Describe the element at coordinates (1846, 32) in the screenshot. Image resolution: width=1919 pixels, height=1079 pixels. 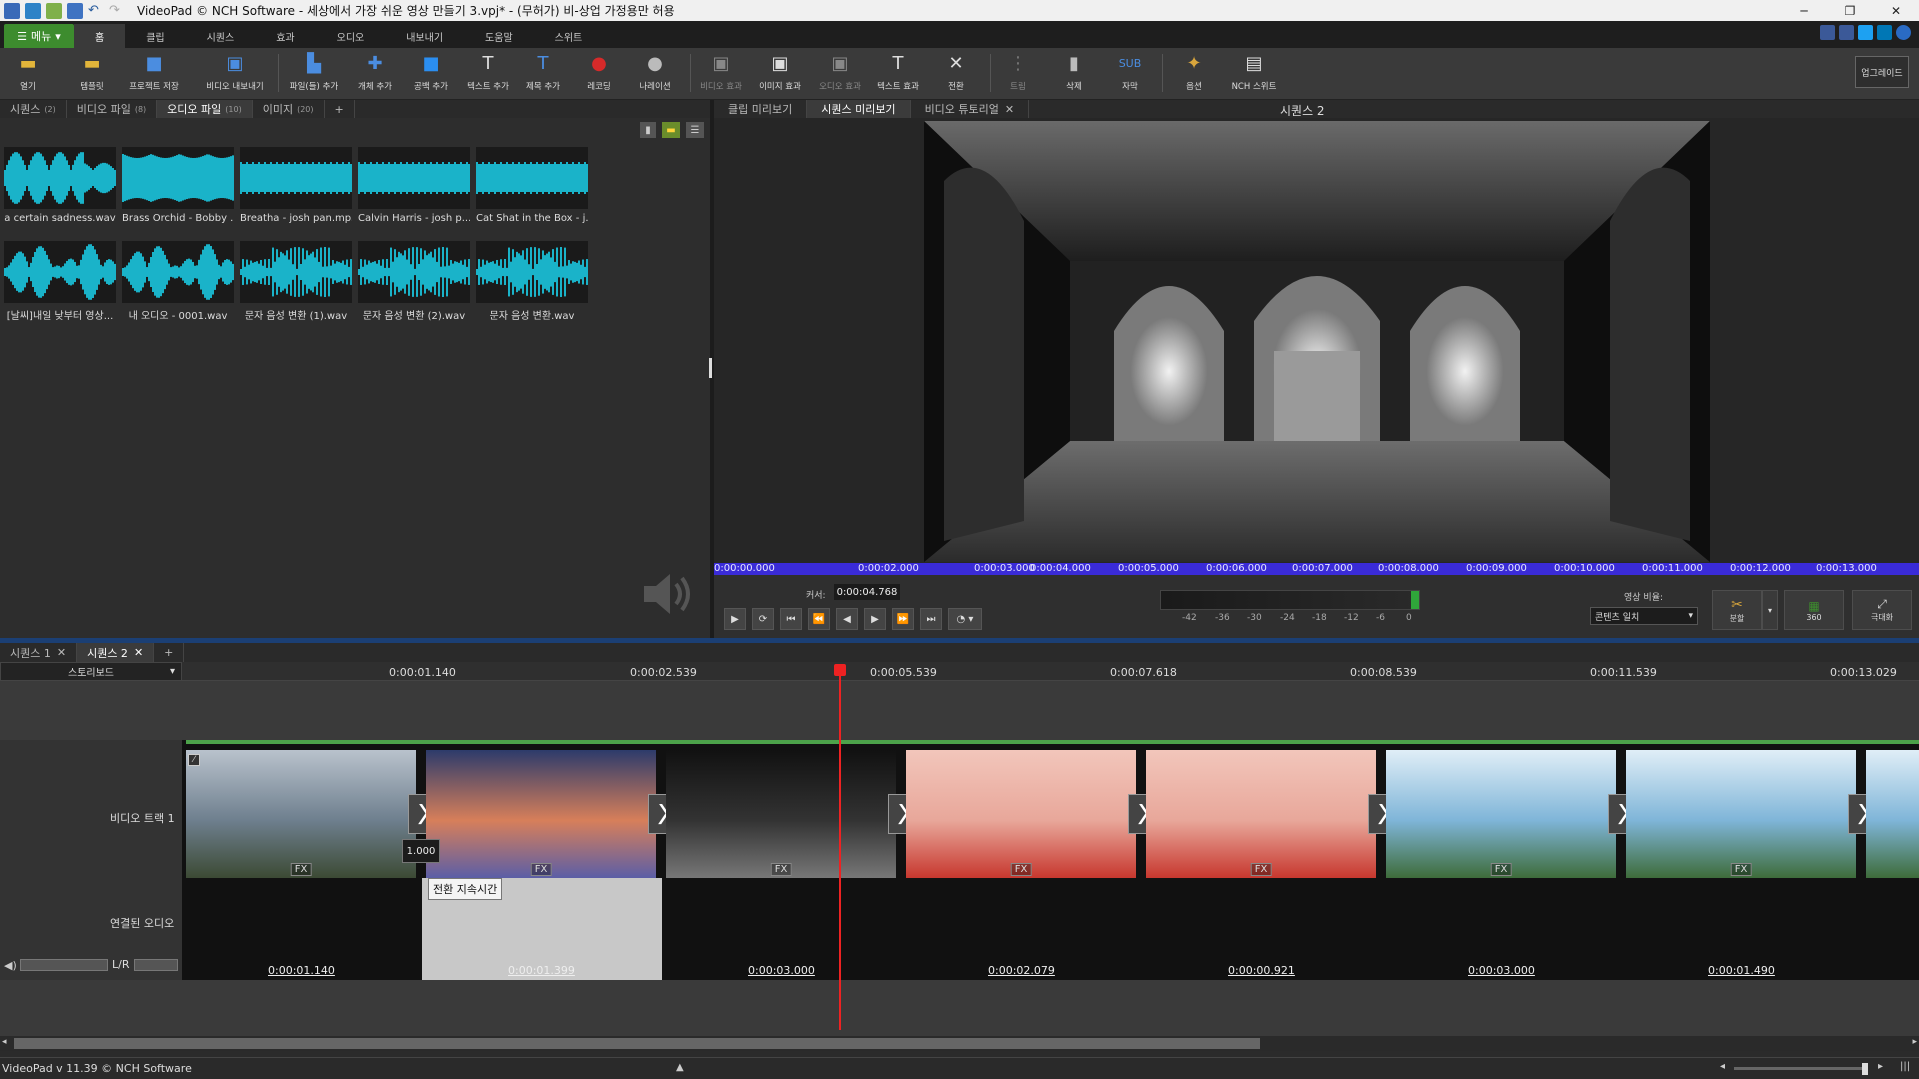
I see `facebook-icon` at that location.